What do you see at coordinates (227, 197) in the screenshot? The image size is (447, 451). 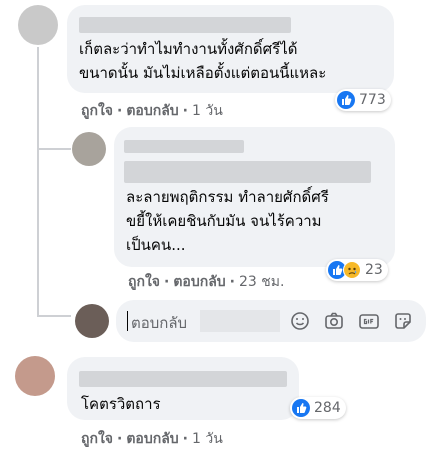 I see `comment-text-line: ละลายพฤติกรรม ทำลายศักดิ์ศรี` at bounding box center [227, 197].